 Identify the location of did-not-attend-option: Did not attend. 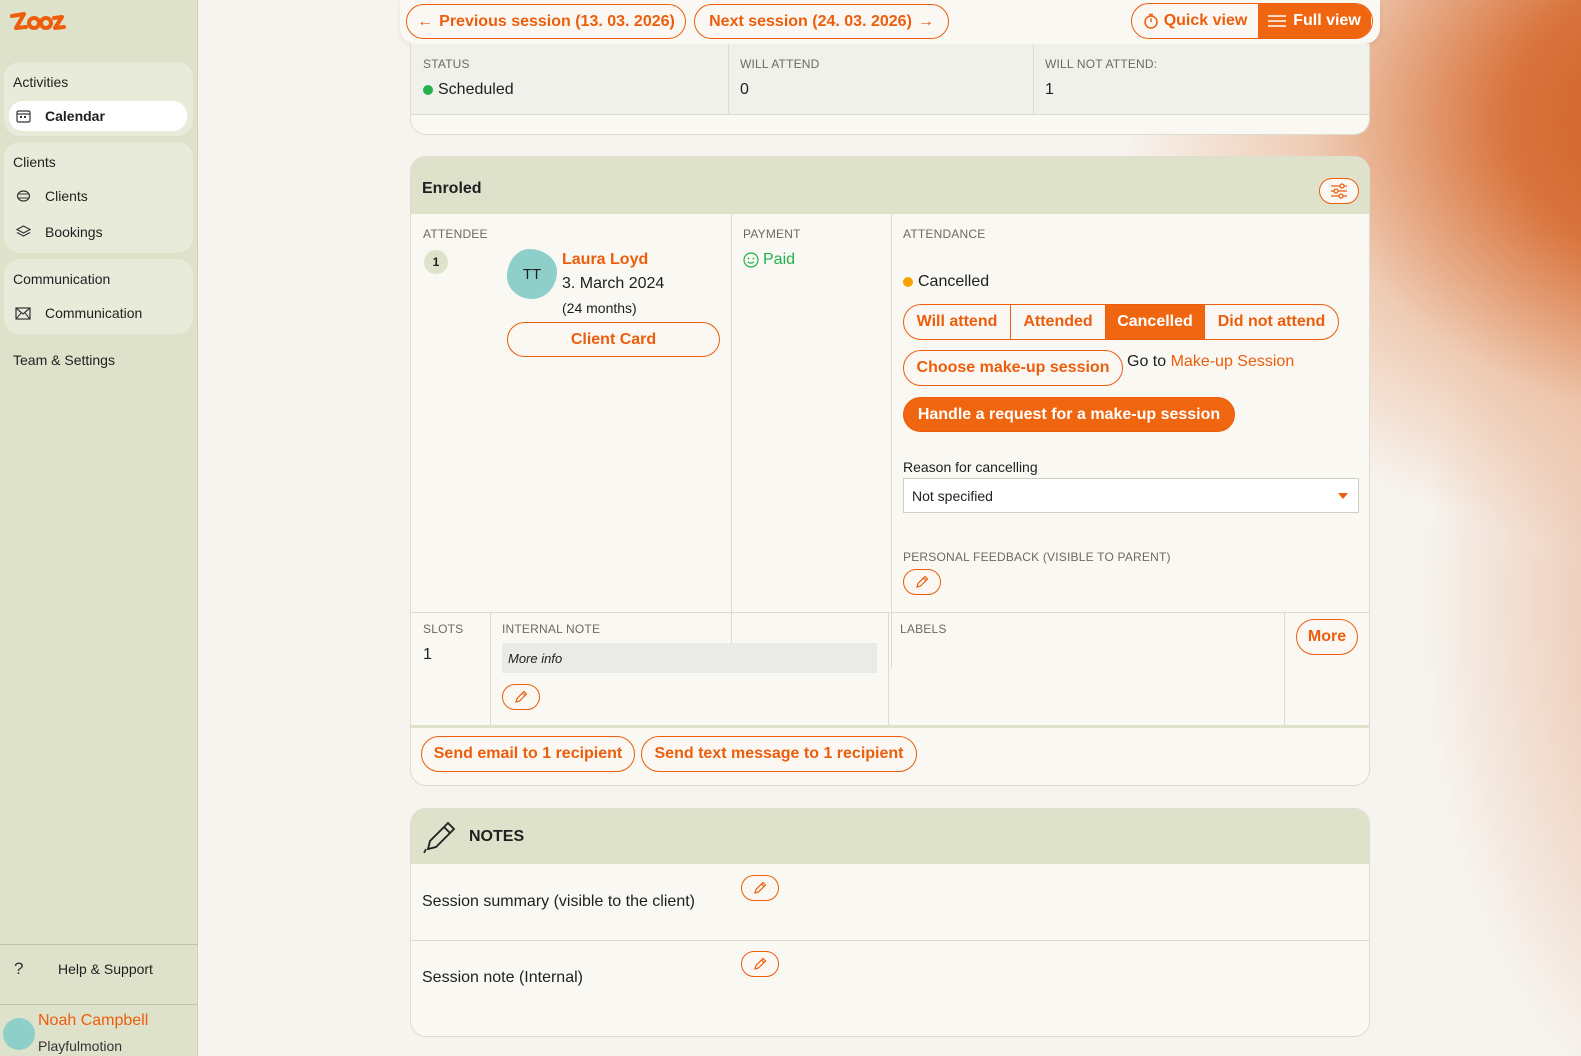
(1271, 322).